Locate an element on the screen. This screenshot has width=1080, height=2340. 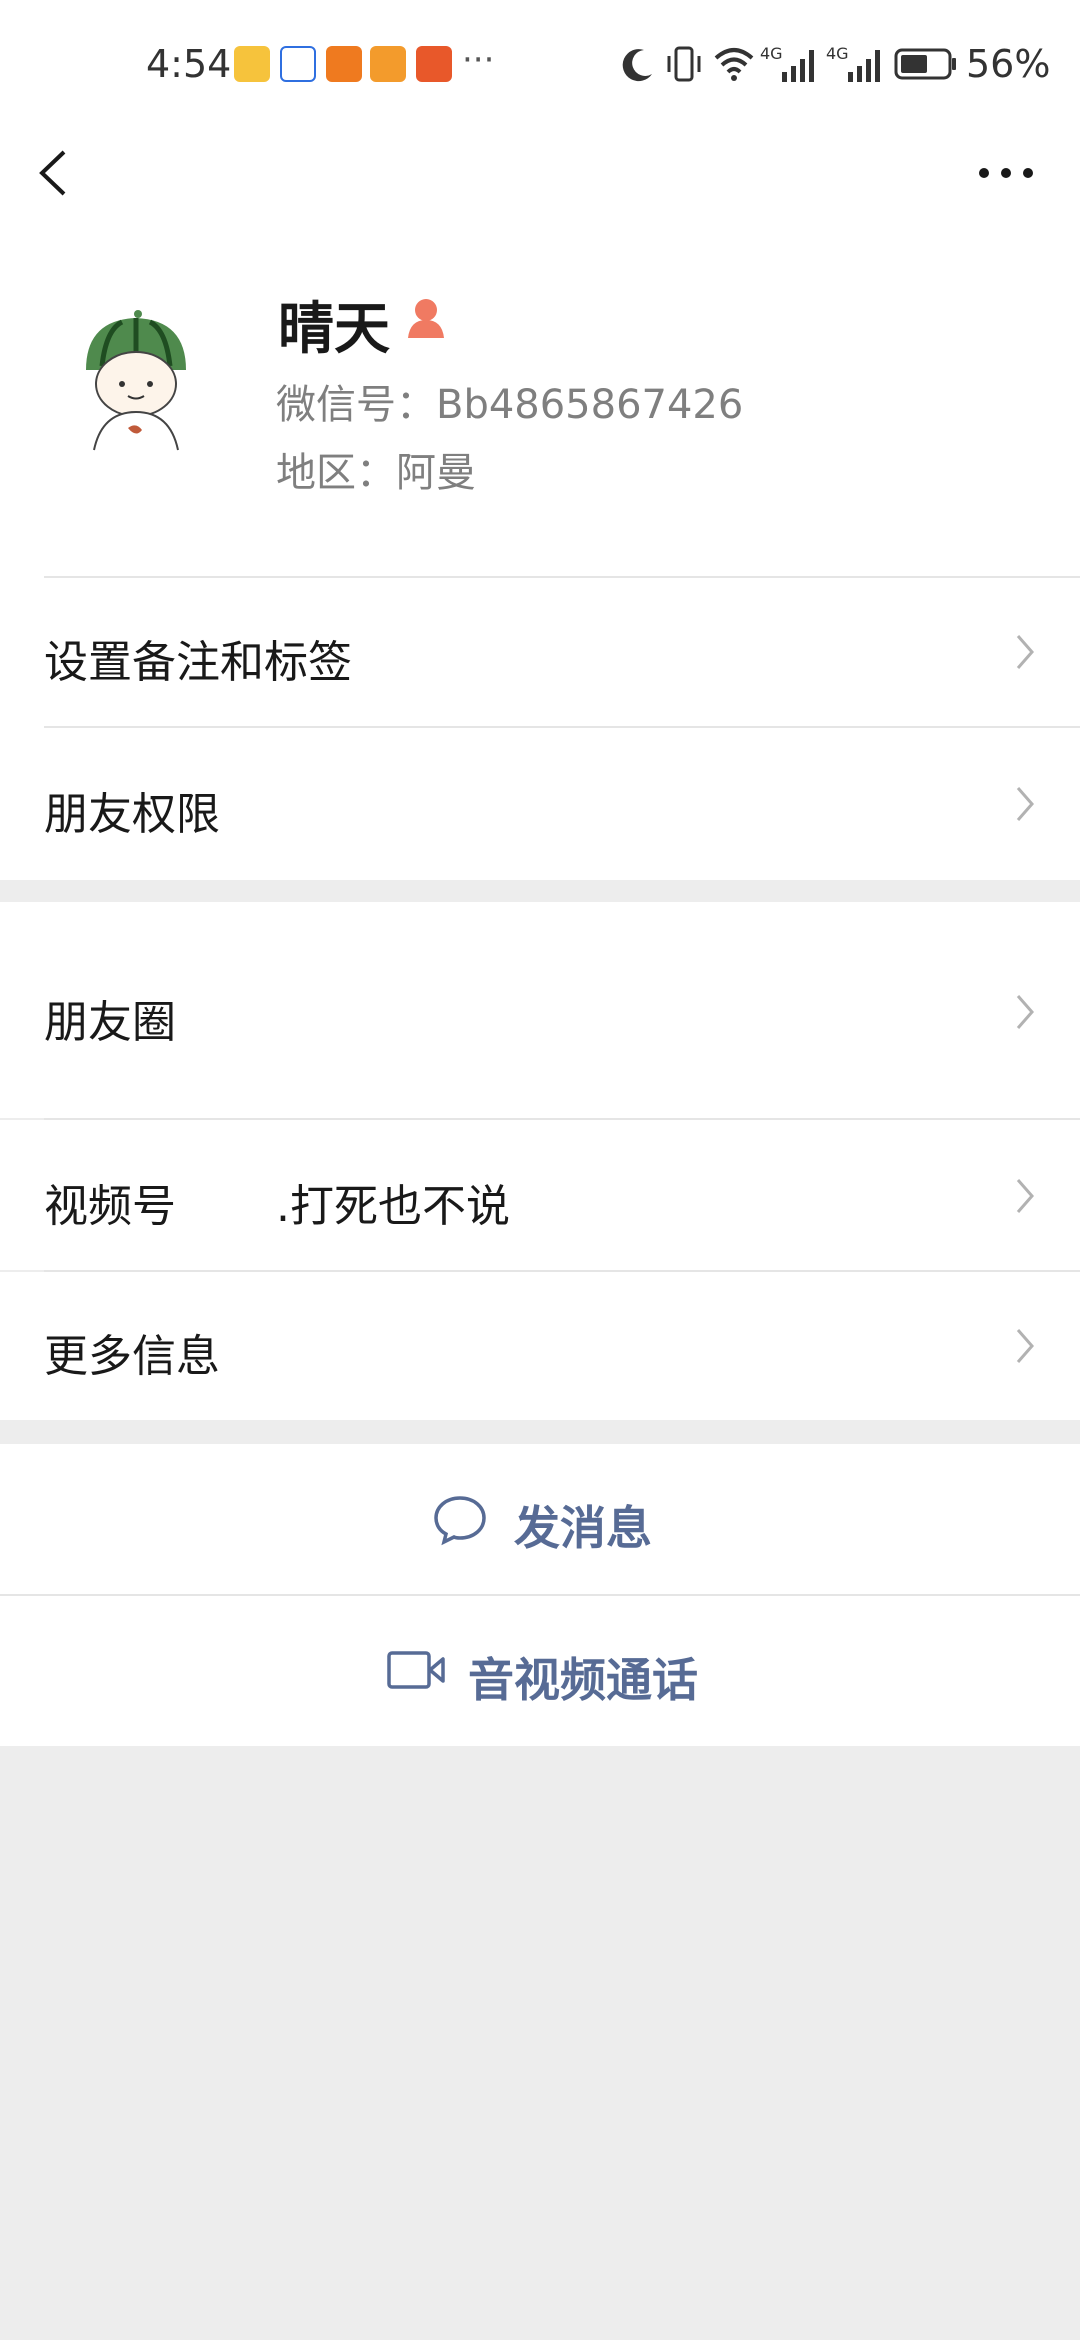
avatar is located at coordinates (136, 380).